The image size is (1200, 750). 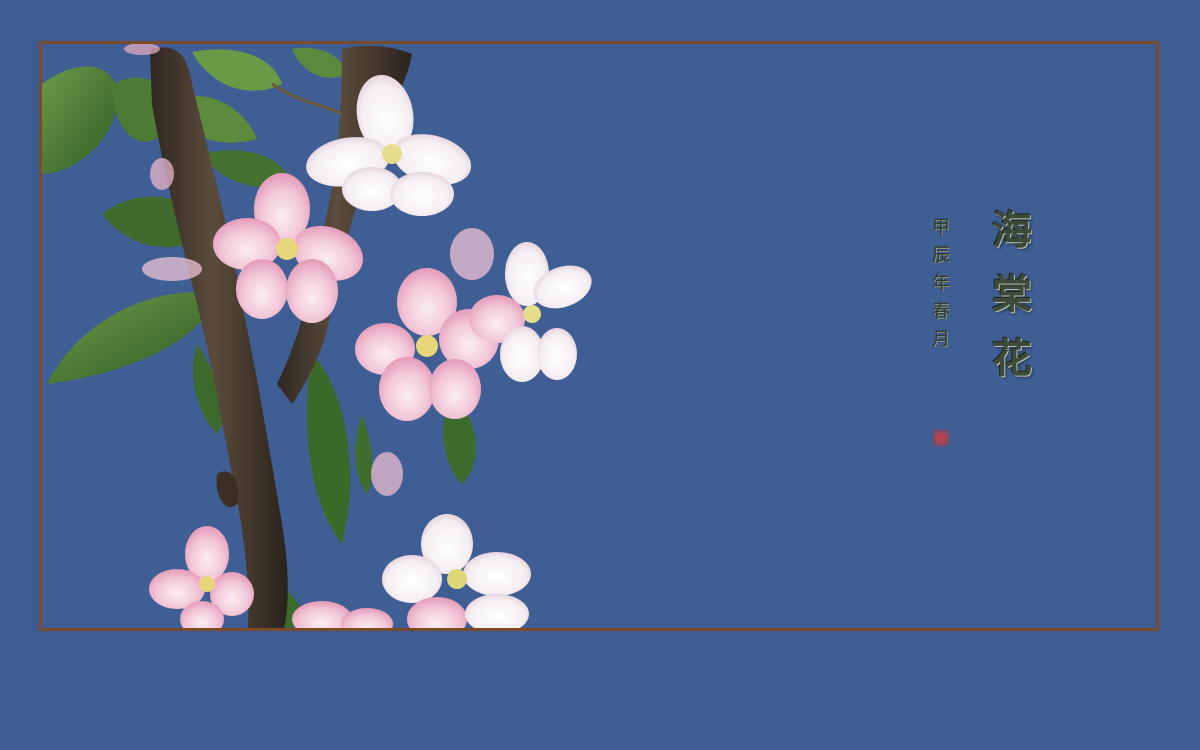 I want to click on title-char-1: 海, so click(x=1012, y=230).